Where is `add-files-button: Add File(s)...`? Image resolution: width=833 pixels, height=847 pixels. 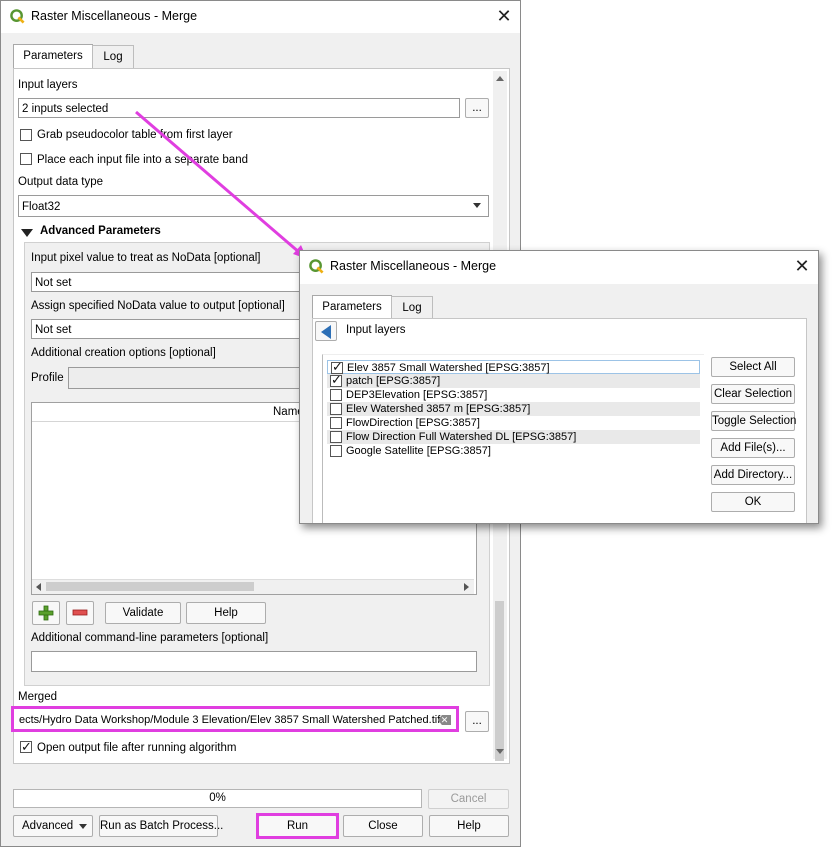 add-files-button: Add File(s)... is located at coordinates (753, 448).